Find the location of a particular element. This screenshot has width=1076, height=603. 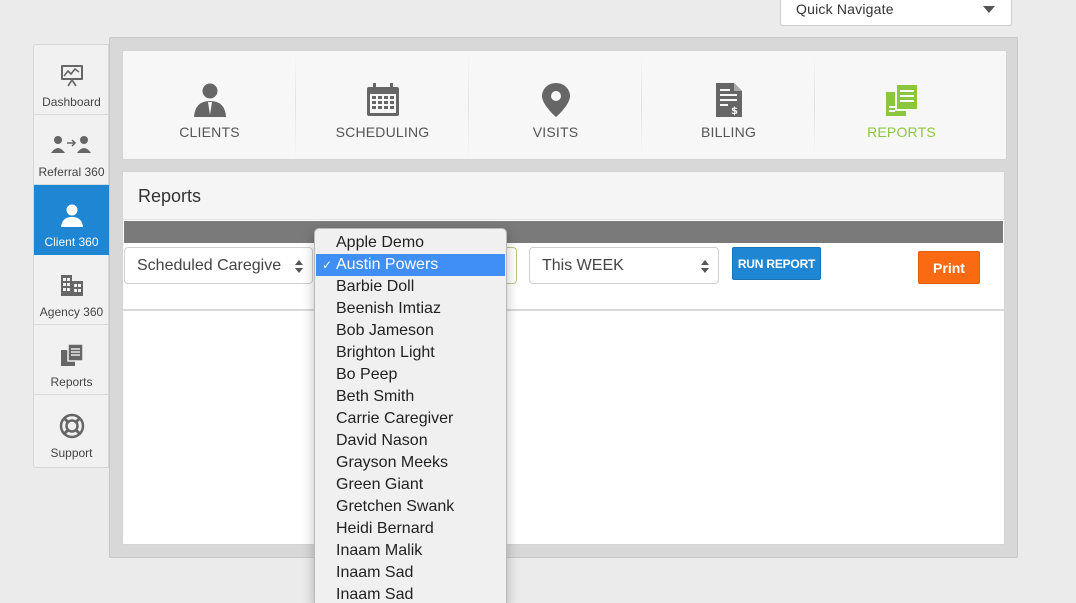

chevron-down-icon is located at coordinates (989, 9).